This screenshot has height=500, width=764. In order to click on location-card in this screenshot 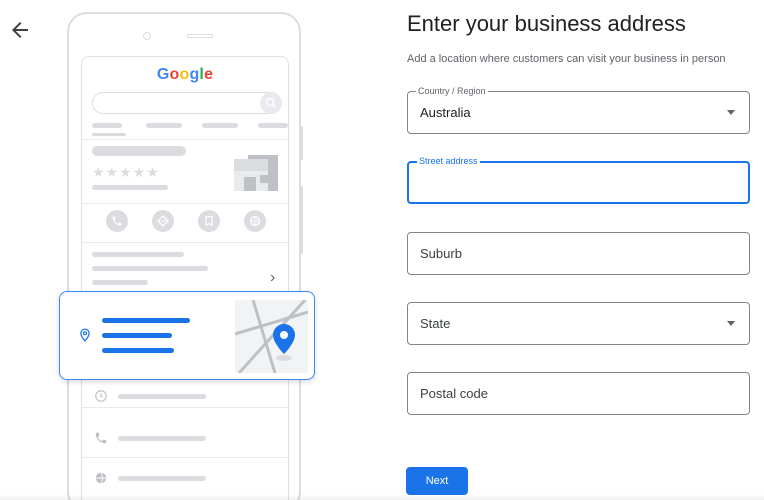, I will do `click(187, 335)`.